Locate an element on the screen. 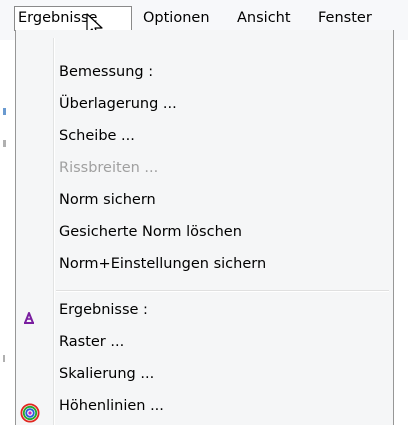 This screenshot has height=425, width=408. menu-item-norm-sichern: Norm sichern is located at coordinates (107, 200).